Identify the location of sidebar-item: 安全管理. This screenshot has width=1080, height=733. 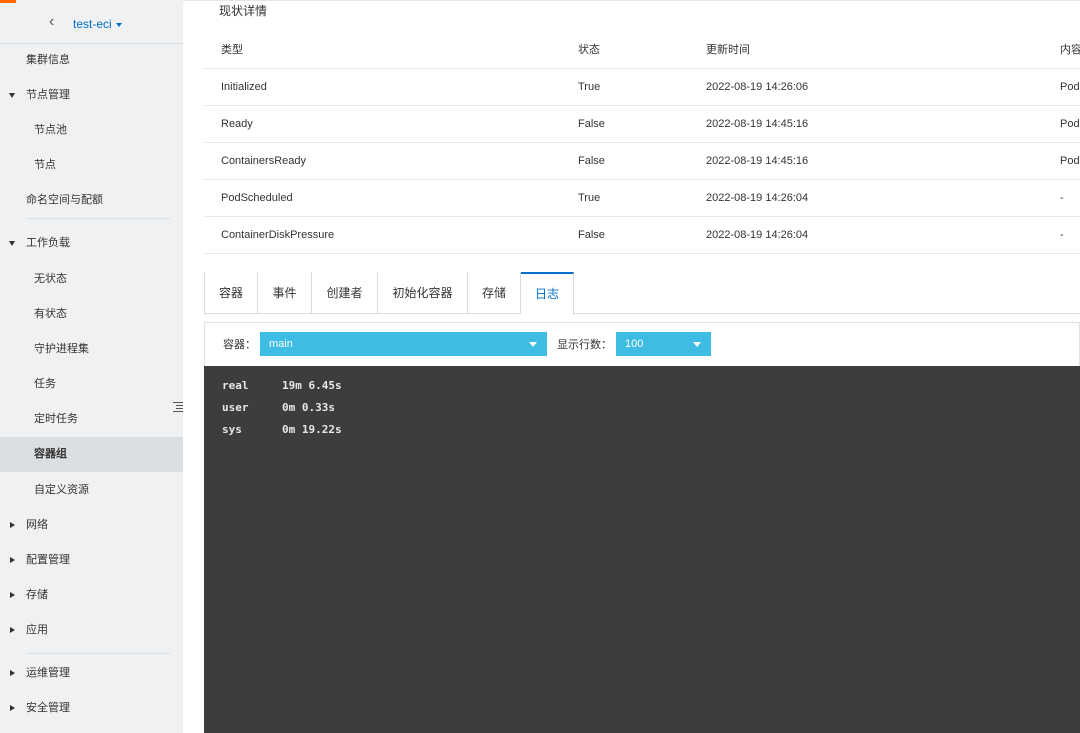
(91, 708).